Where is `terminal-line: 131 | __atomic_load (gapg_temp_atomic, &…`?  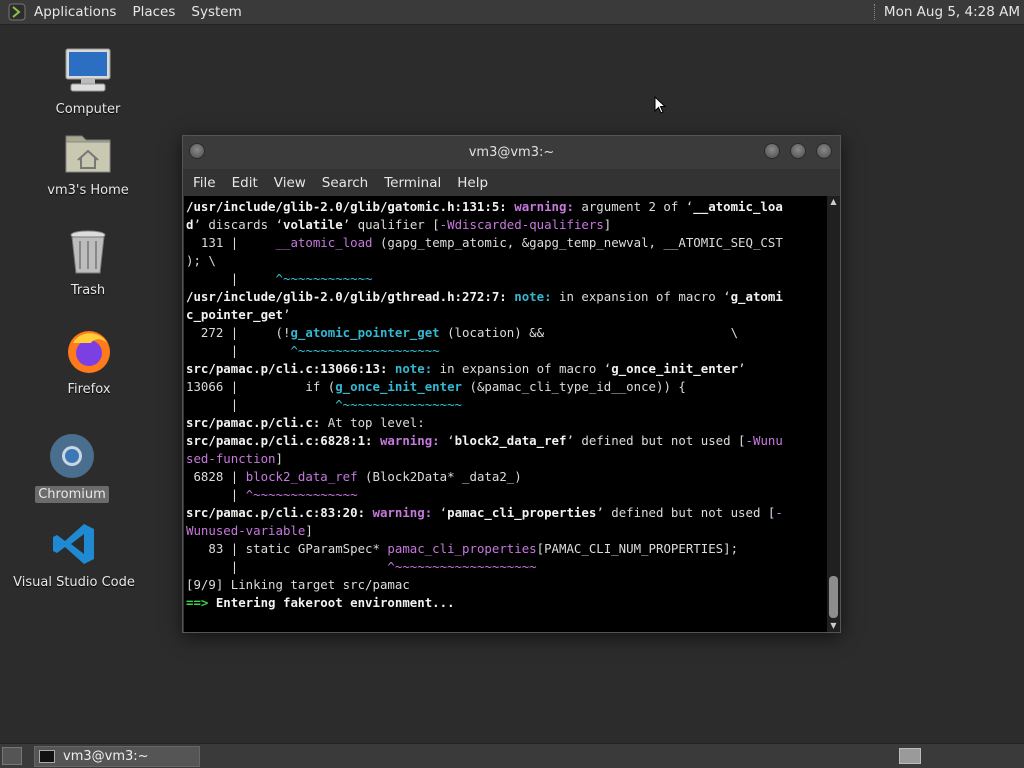
terminal-line: 131 | __atomic_load (gapg_temp_atomic, &… is located at coordinates (506, 243).